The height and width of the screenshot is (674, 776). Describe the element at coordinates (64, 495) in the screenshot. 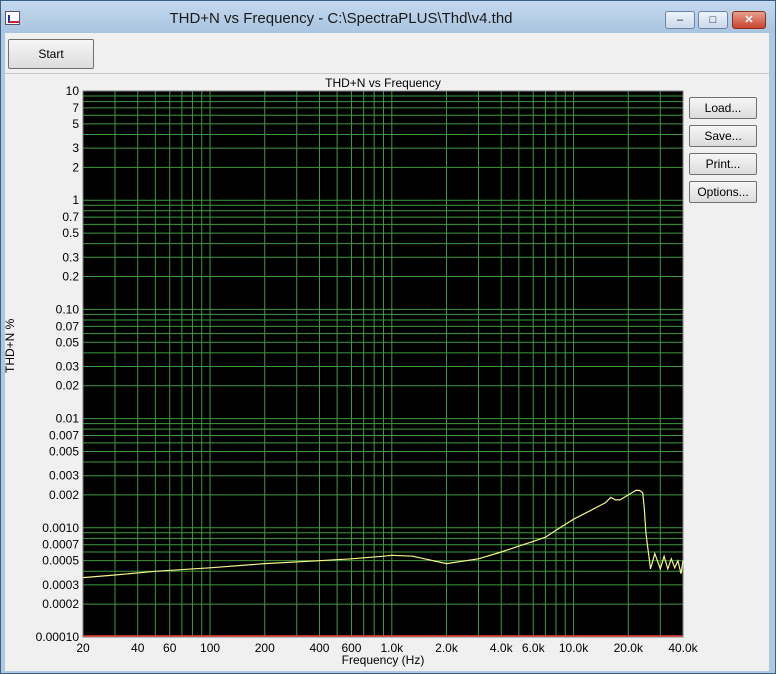

I see `y-tick-label: 0.002` at that location.